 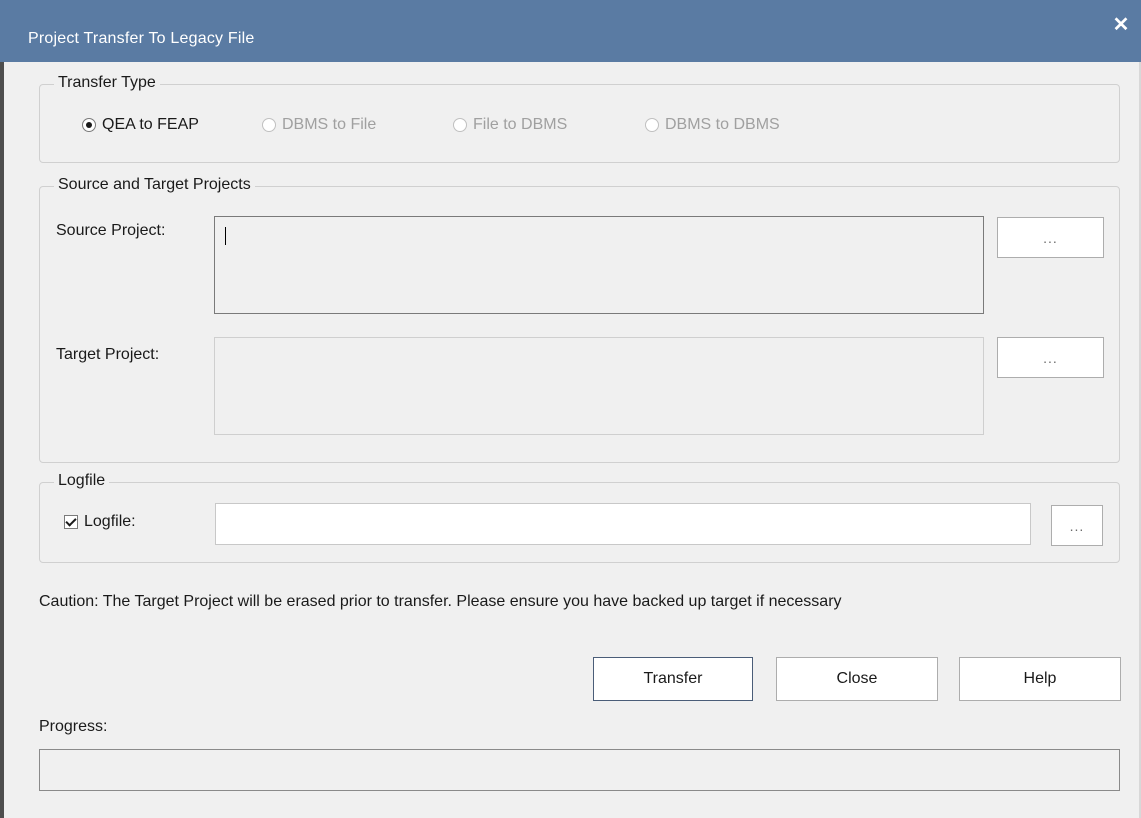 What do you see at coordinates (71, 522) in the screenshot?
I see `checkbox-checked-icon` at bounding box center [71, 522].